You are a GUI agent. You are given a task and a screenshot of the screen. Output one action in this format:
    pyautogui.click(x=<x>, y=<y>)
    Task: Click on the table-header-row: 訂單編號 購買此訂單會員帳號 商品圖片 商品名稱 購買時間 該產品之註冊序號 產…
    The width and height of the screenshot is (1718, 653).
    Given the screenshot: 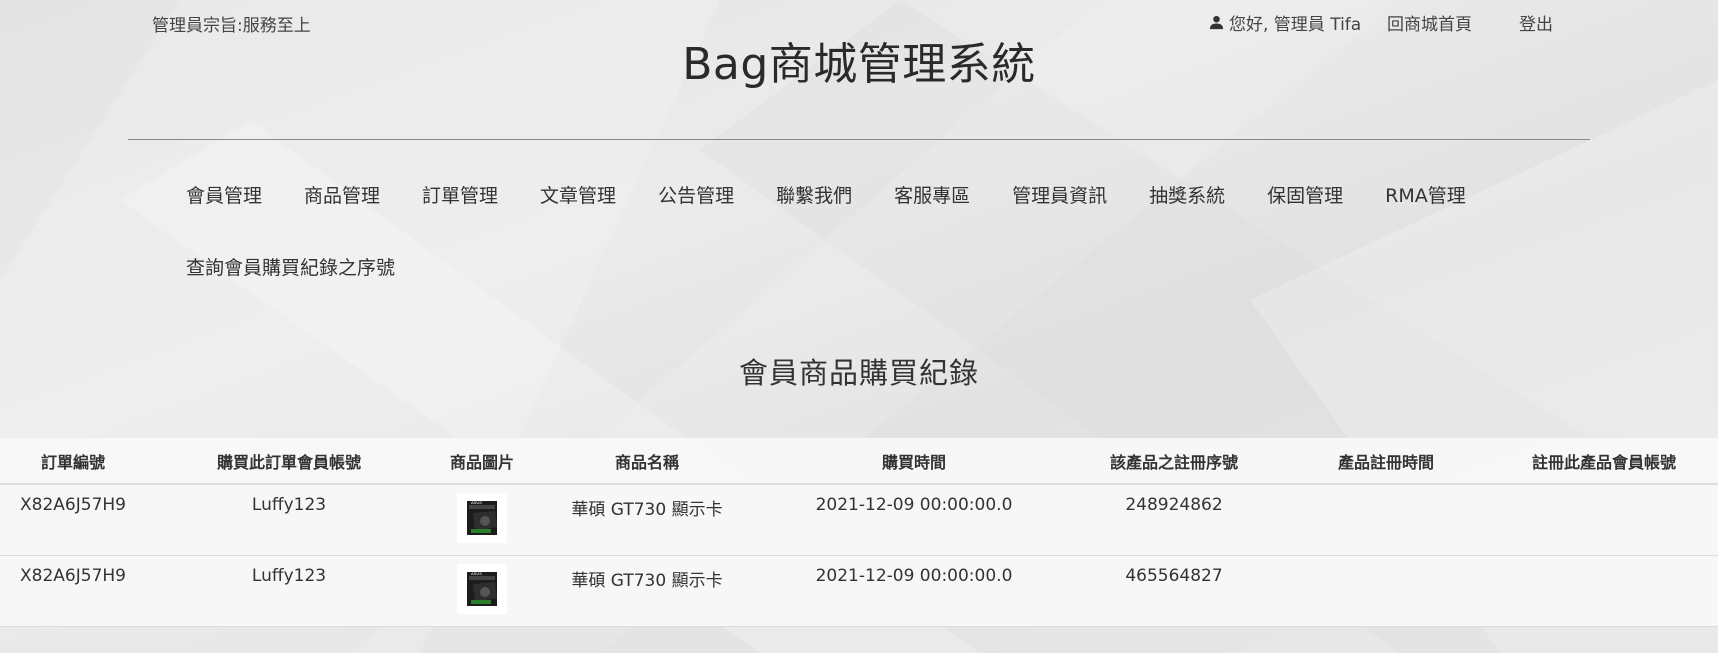 What is the action you would take?
    pyautogui.click(x=859, y=461)
    